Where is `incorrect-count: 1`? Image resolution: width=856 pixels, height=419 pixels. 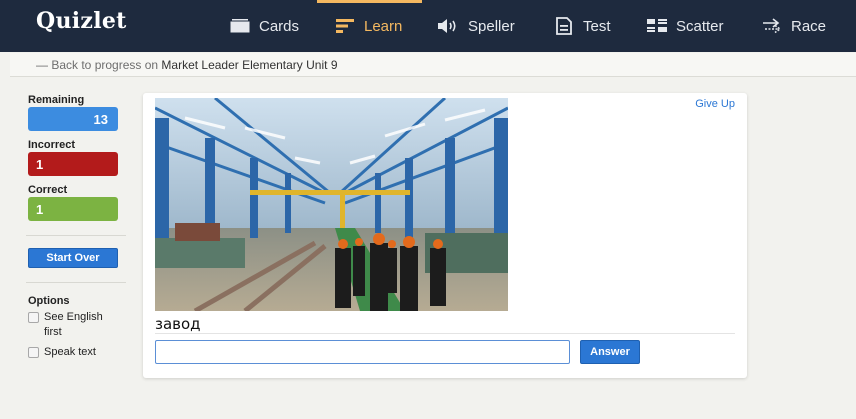
incorrect-count: 1 is located at coordinates (73, 164).